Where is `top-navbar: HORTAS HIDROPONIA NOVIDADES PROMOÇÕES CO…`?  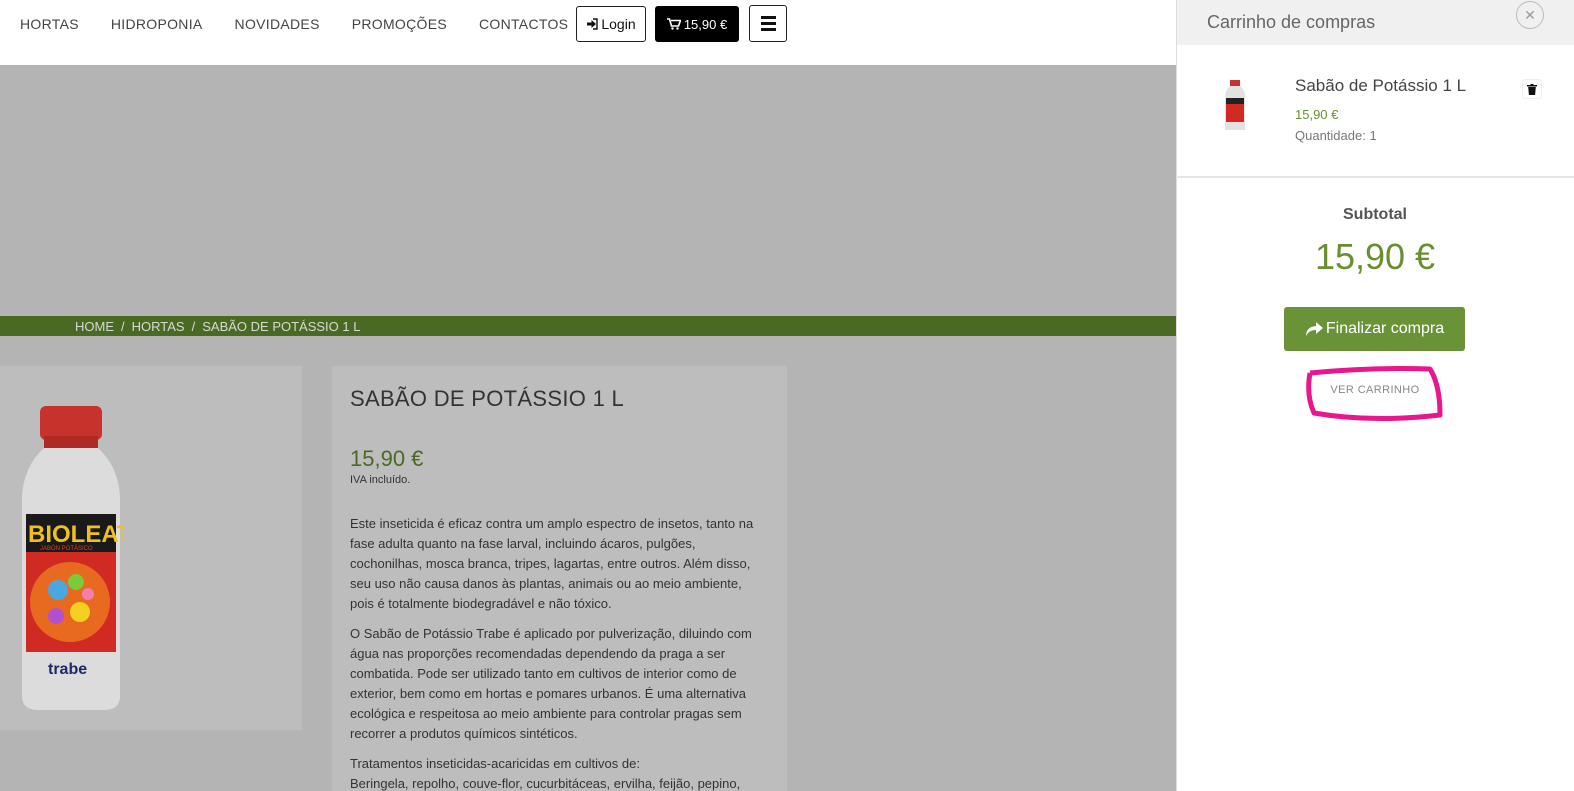 top-navbar: HORTAS HIDROPONIA NOVIDADES PROMOÇÕES CO… is located at coordinates (588, 32).